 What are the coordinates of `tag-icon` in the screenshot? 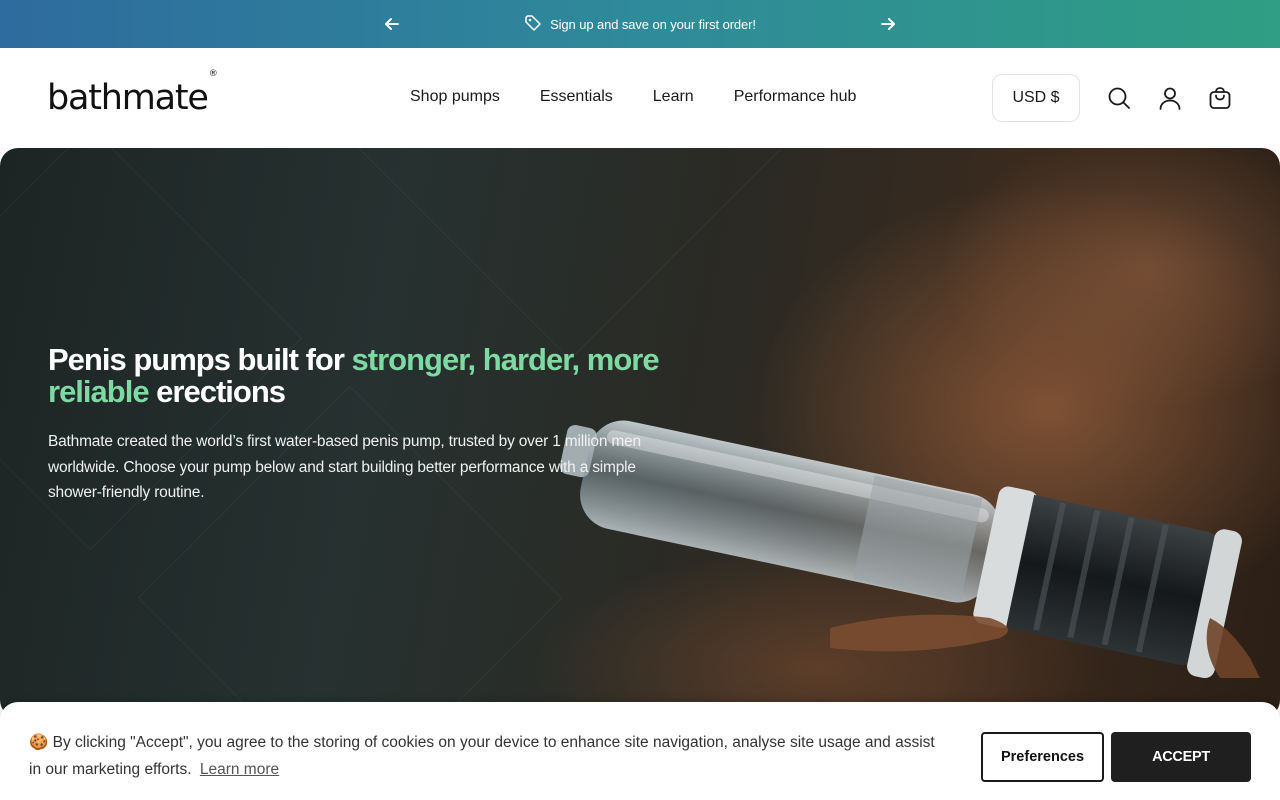 It's located at (533, 24).